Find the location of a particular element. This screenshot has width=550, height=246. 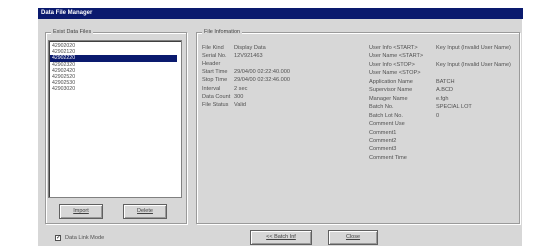

info-key: Comment Use is located at coordinates (387, 124).